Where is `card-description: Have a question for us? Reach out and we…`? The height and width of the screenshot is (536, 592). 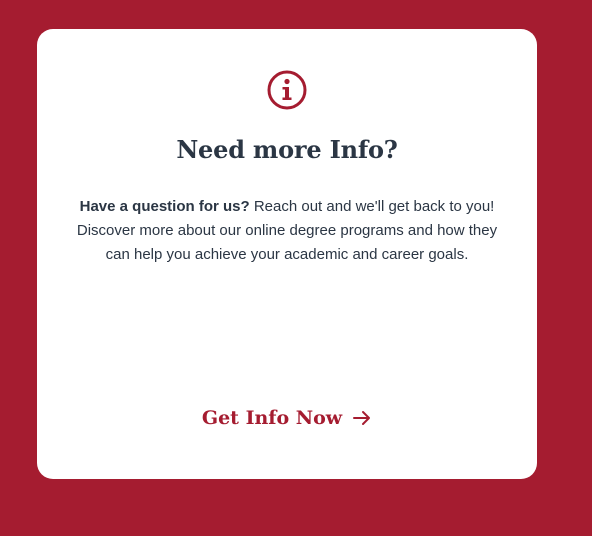
card-description: Have a question for us? Reach out and we… is located at coordinates (287, 231).